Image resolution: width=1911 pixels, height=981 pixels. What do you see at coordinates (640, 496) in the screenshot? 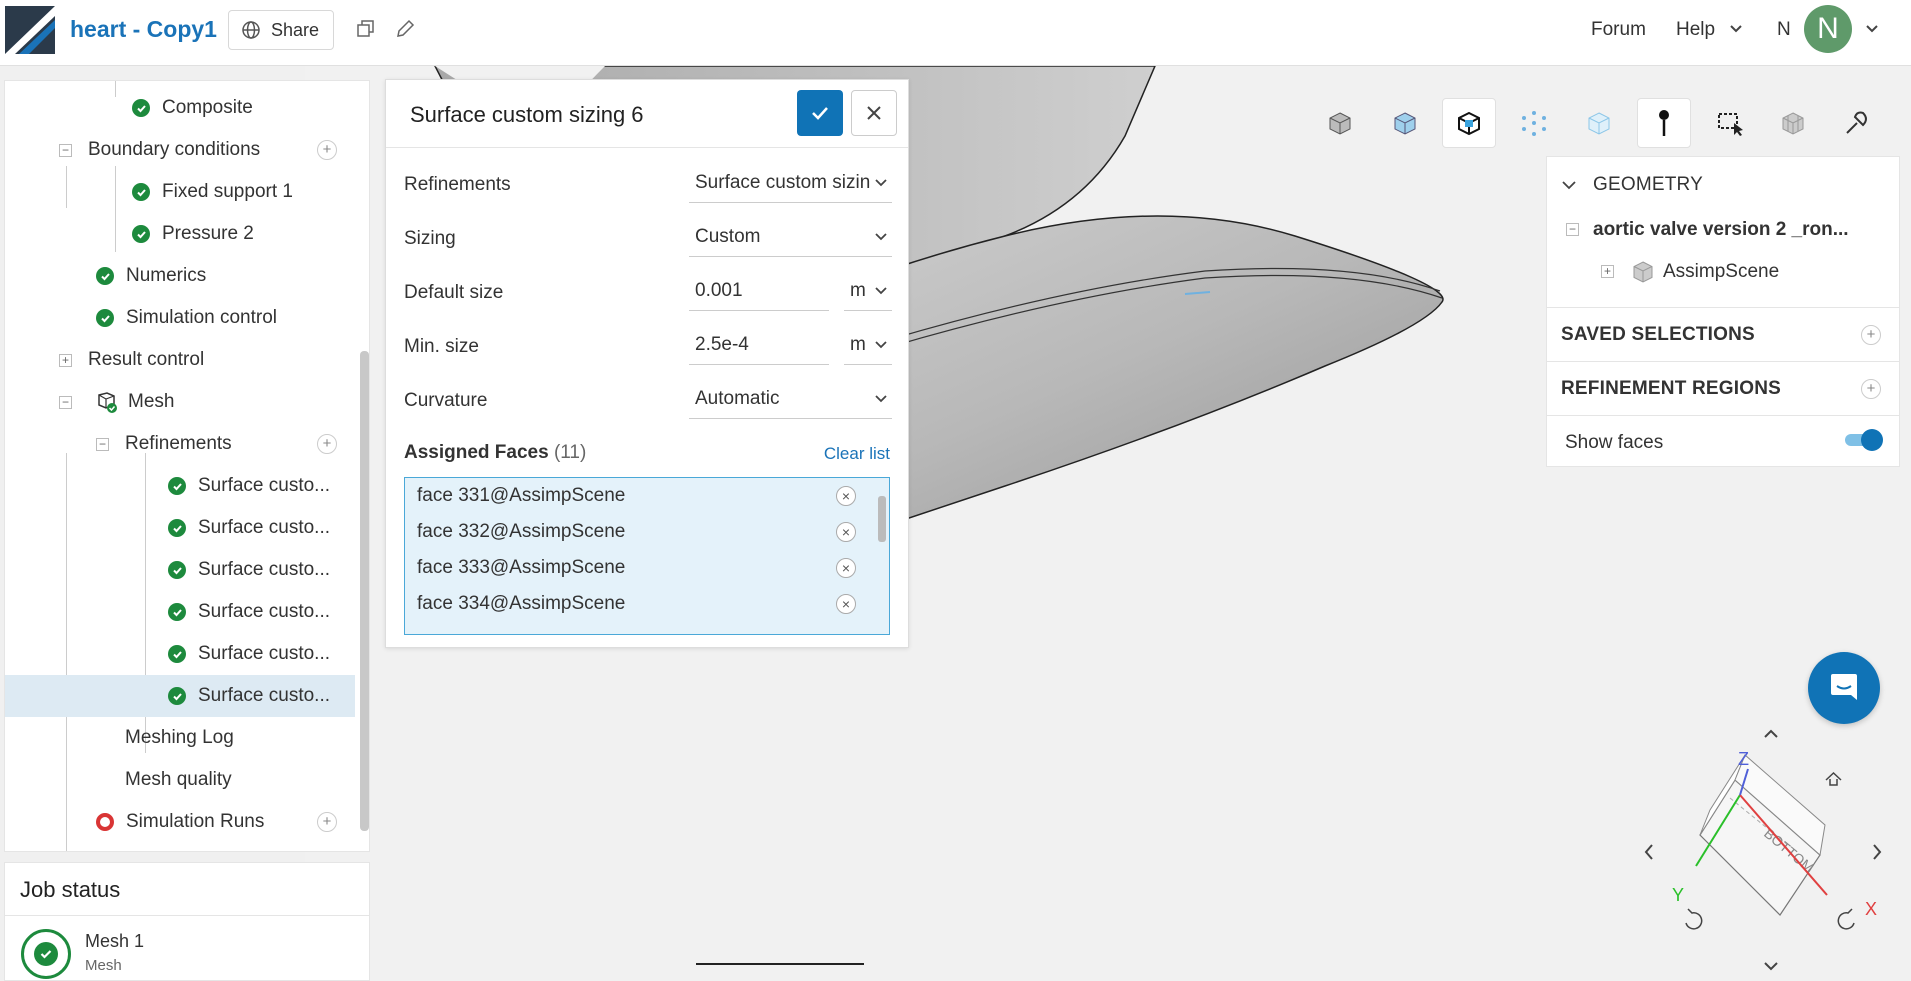
I see `list-item: face 331@AssimpScene ×` at bounding box center [640, 496].